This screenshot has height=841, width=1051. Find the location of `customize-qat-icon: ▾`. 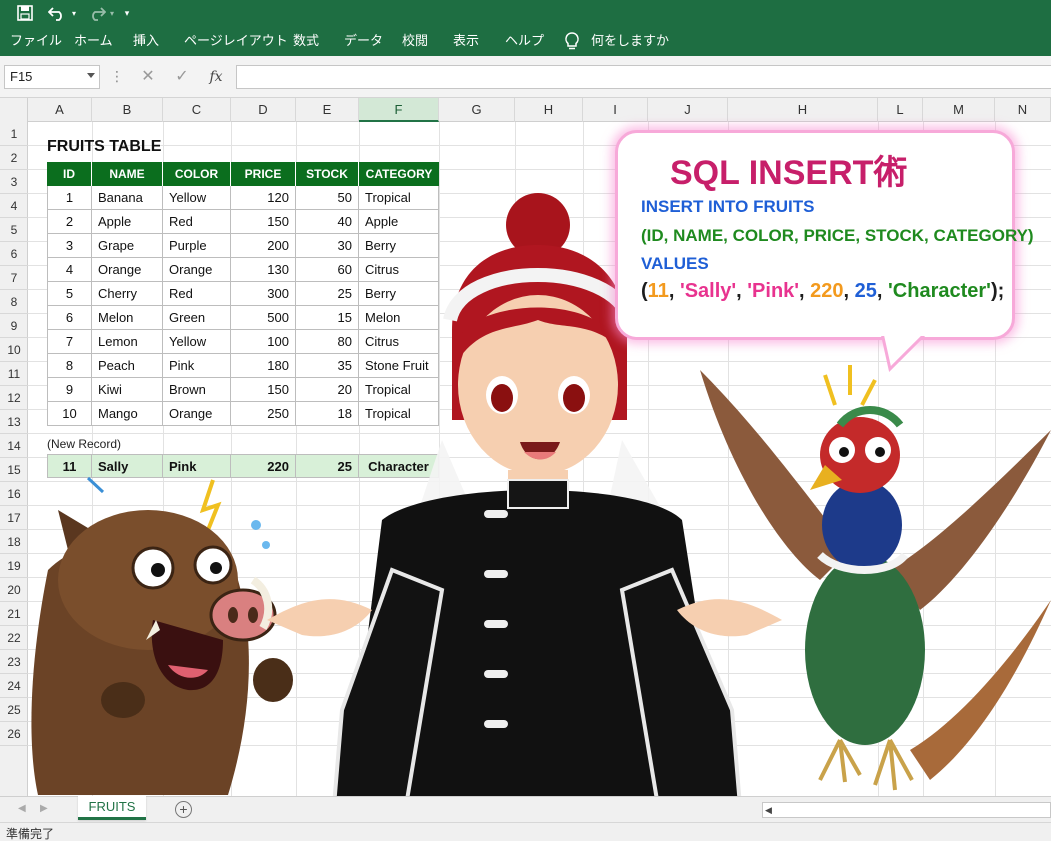

customize-qat-icon: ▾ is located at coordinates (127, 13).